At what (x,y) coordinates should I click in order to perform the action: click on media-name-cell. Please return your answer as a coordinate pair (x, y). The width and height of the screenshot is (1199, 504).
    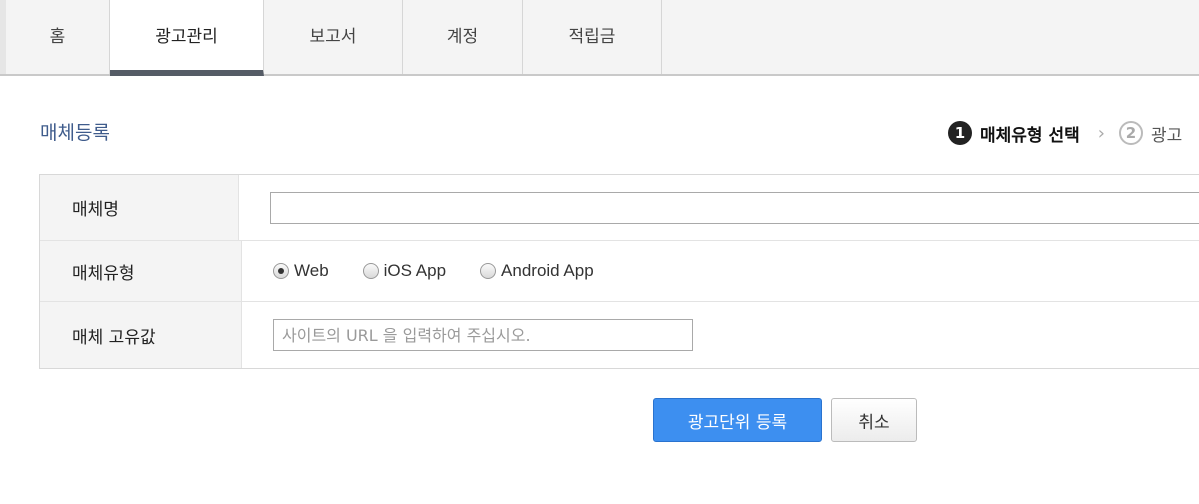
    Looking at the image, I should click on (719, 207).